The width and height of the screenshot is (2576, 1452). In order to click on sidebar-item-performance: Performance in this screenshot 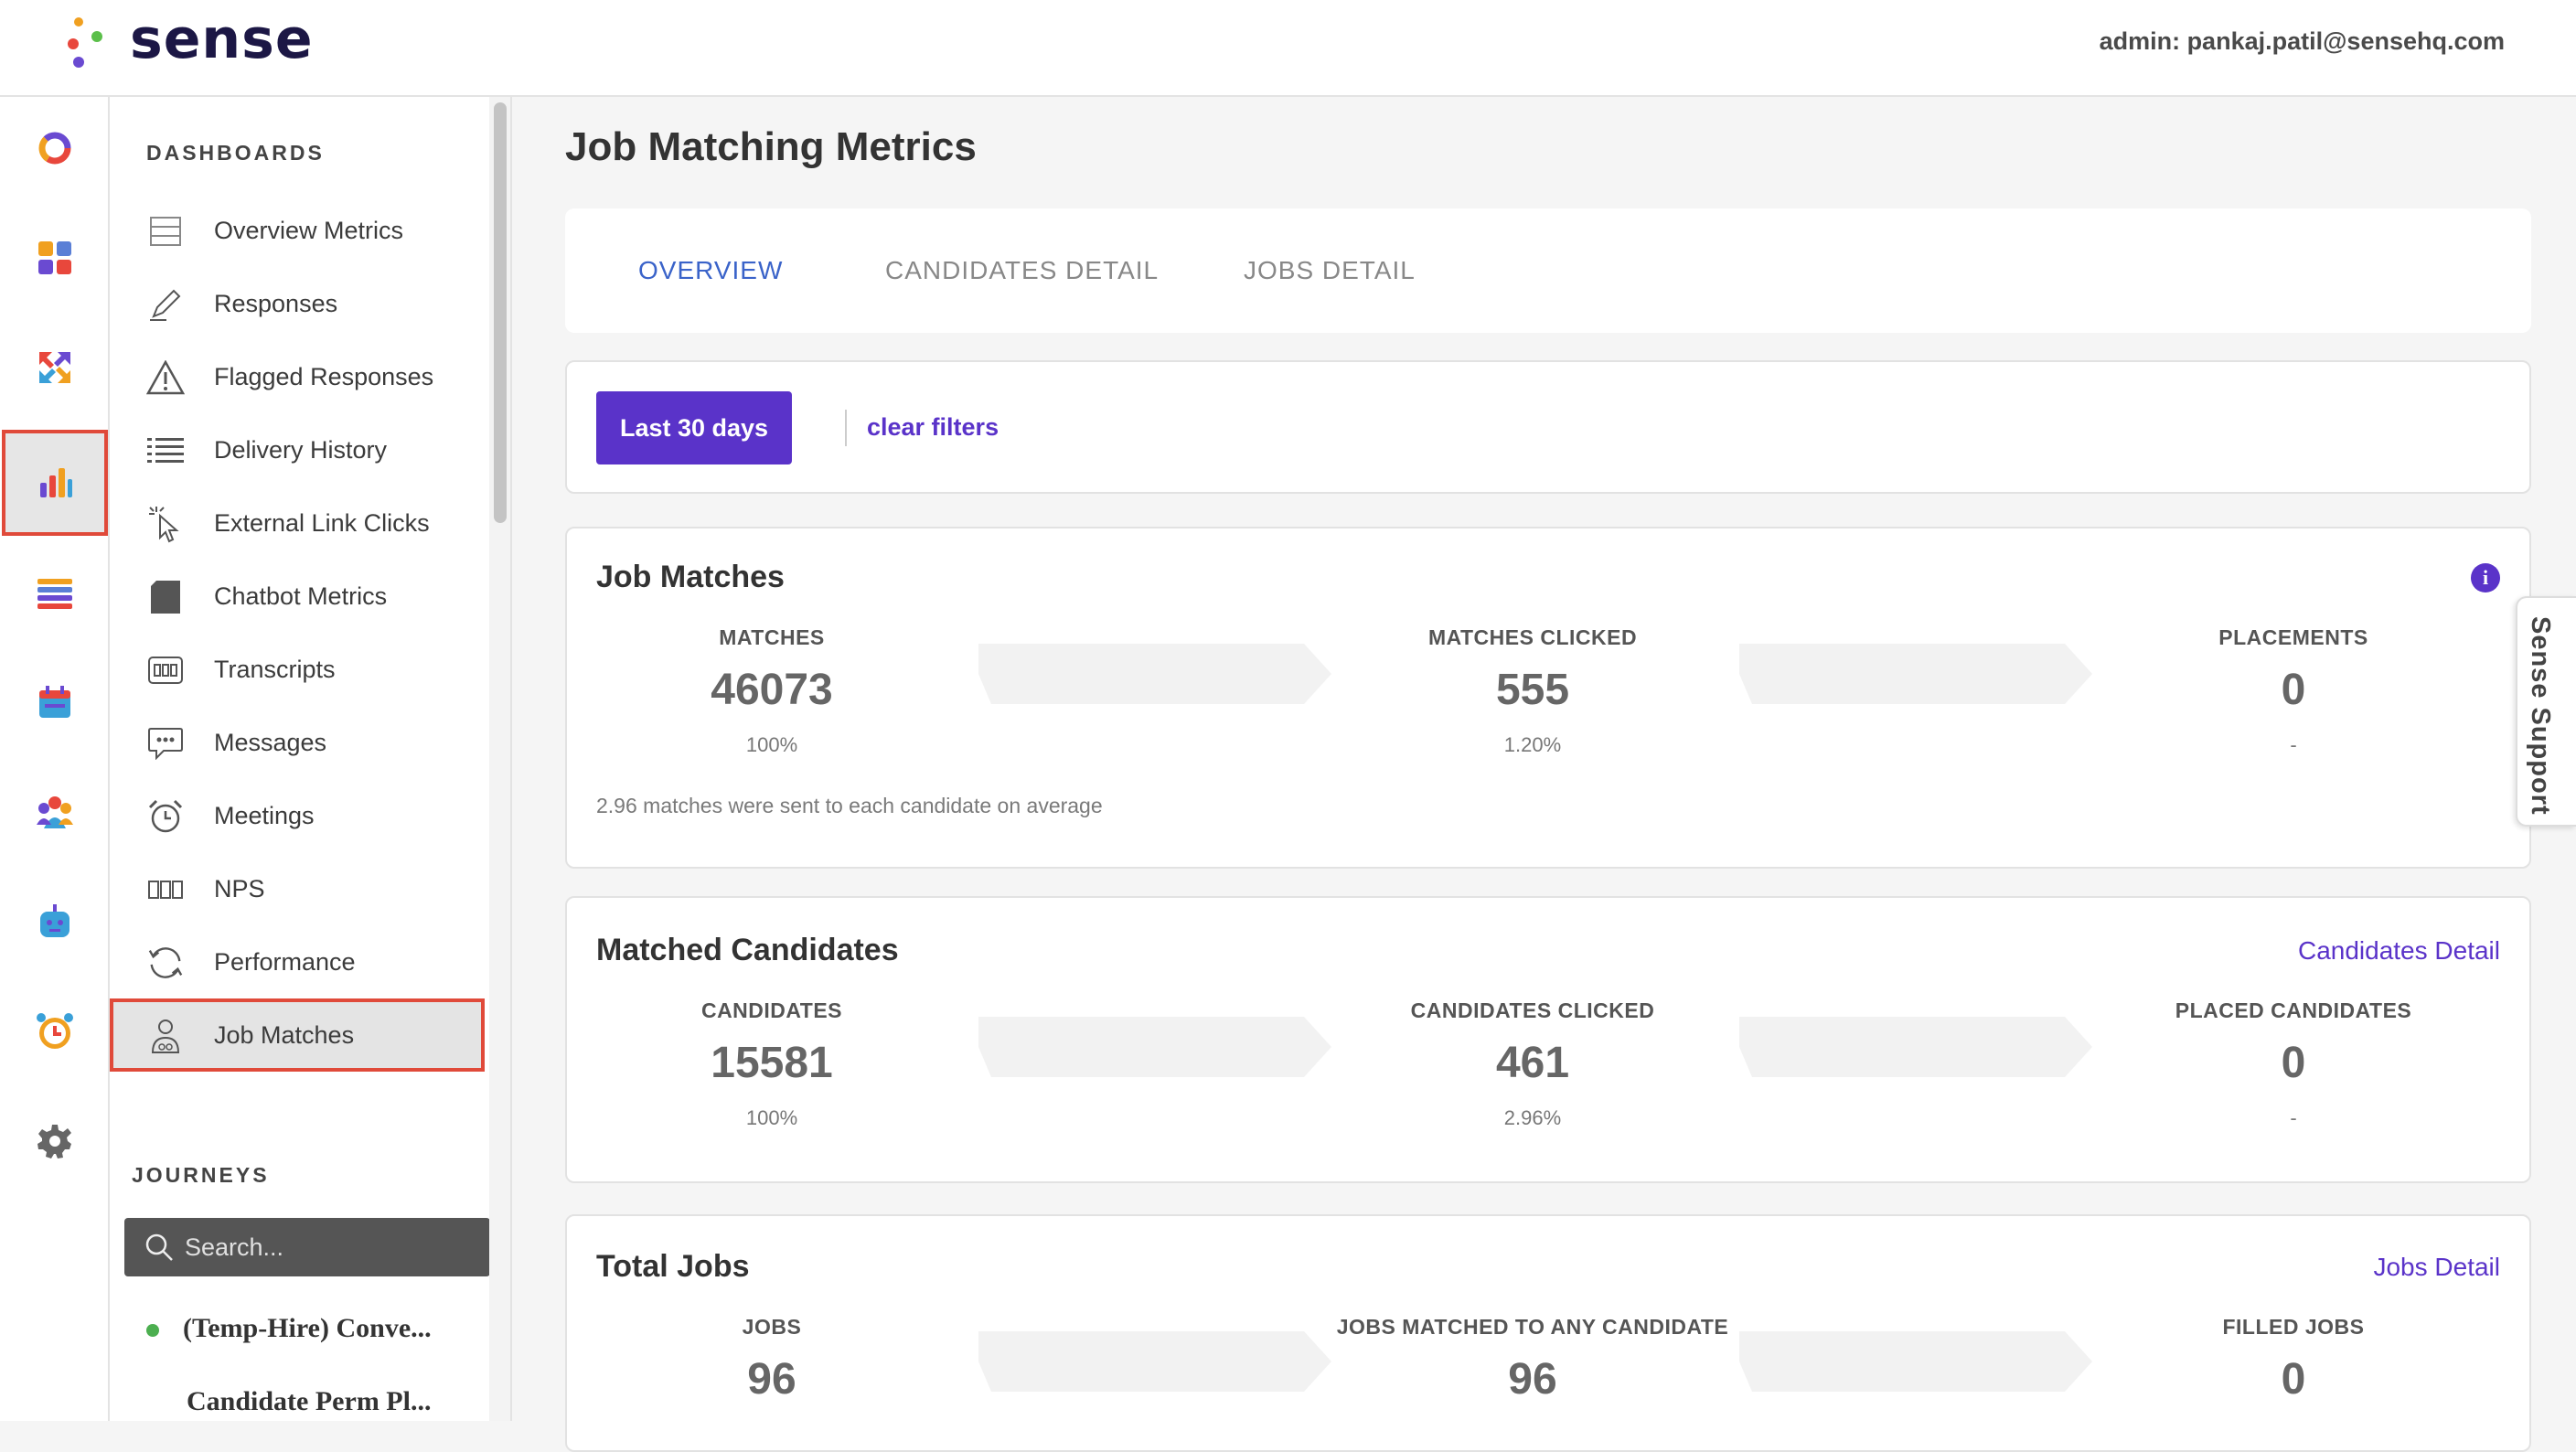, I will do `click(297, 961)`.